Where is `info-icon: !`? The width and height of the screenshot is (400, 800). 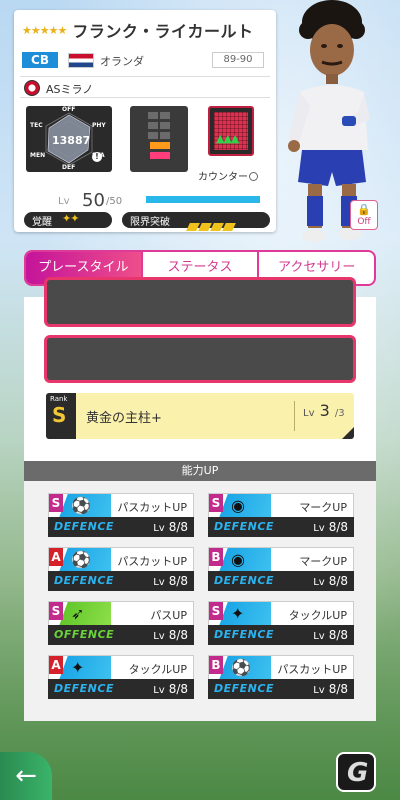
info-icon: ! is located at coordinates (97, 157).